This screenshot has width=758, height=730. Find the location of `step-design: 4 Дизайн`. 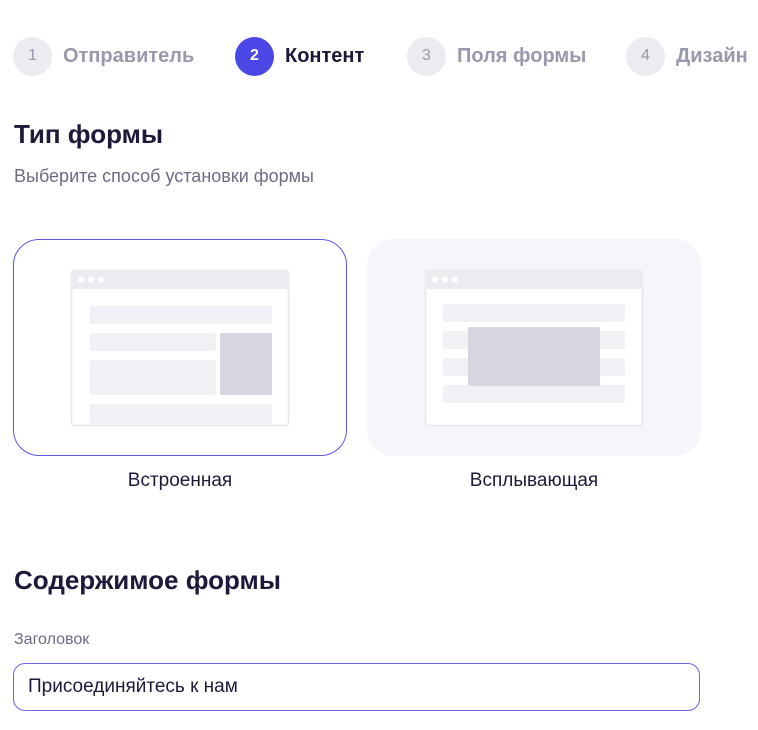

step-design: 4 Дизайн is located at coordinates (687, 56).